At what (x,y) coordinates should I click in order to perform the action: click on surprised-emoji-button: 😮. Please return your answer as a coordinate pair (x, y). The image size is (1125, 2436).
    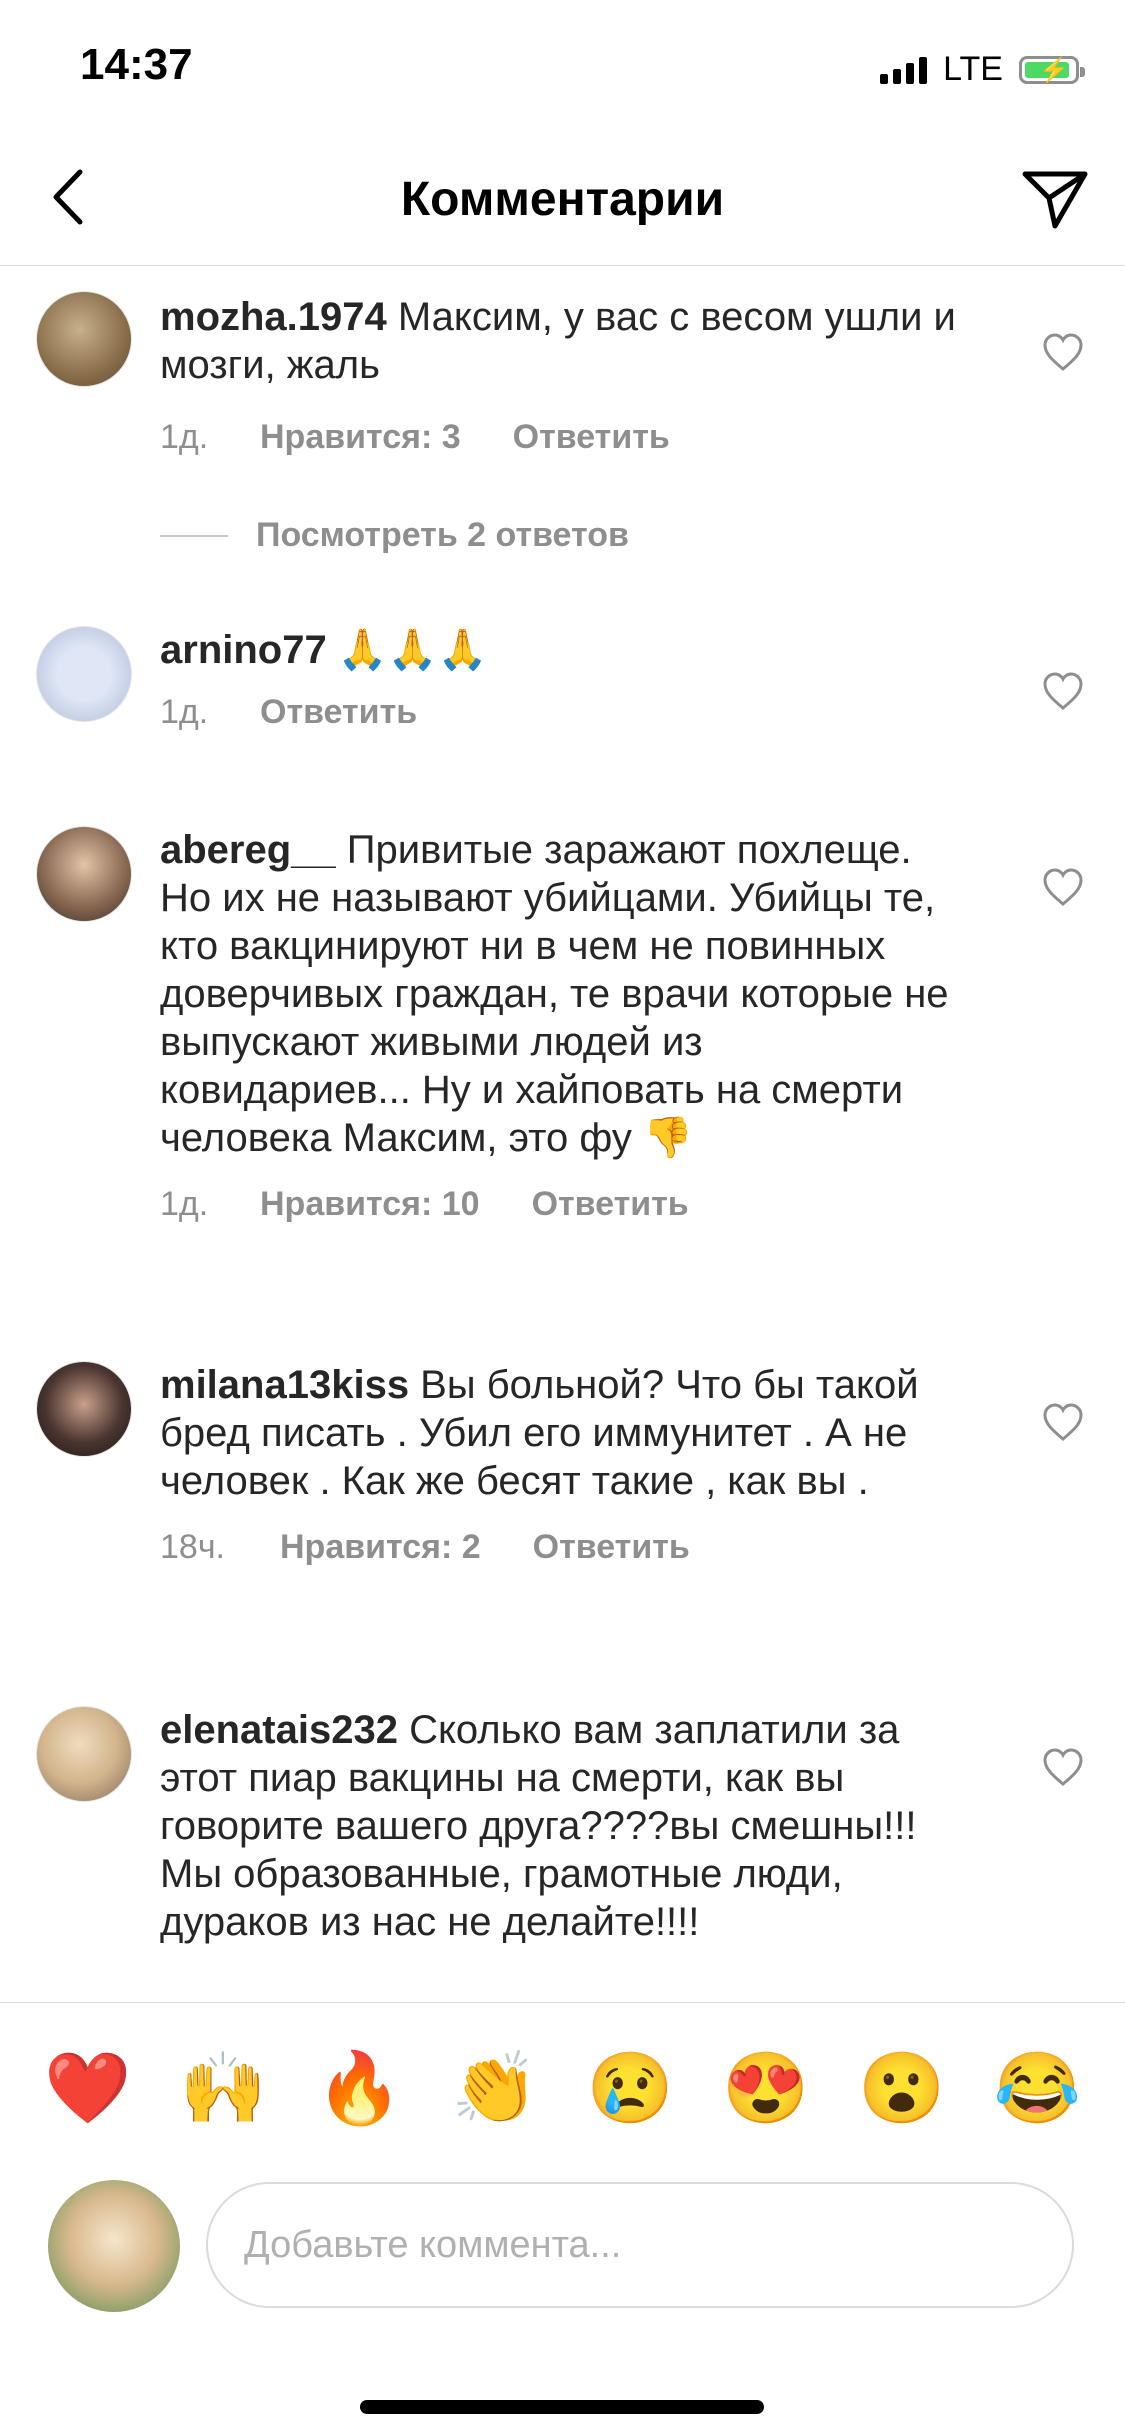
    Looking at the image, I should click on (902, 2088).